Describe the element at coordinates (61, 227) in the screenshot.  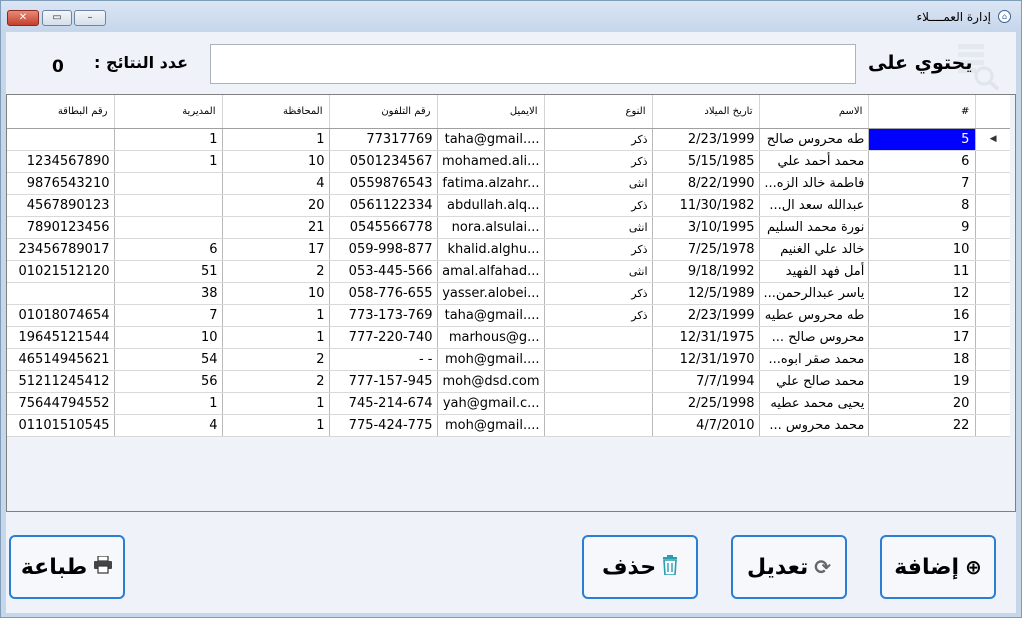
I see `cell-id-card: 7890123456` at that location.